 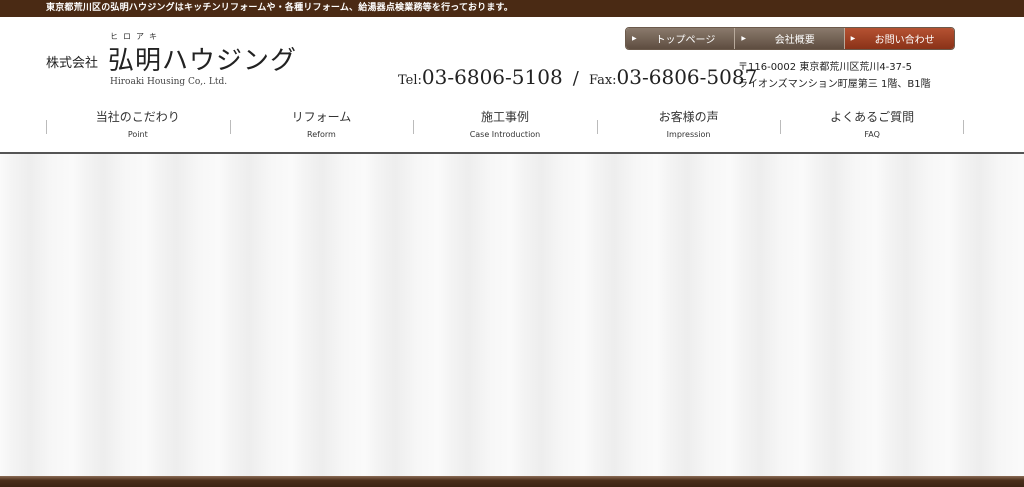 I want to click on contact-phone-fax: Tel:03-6806-5108 / Fax:03-6806-5087, so click(x=577, y=77).